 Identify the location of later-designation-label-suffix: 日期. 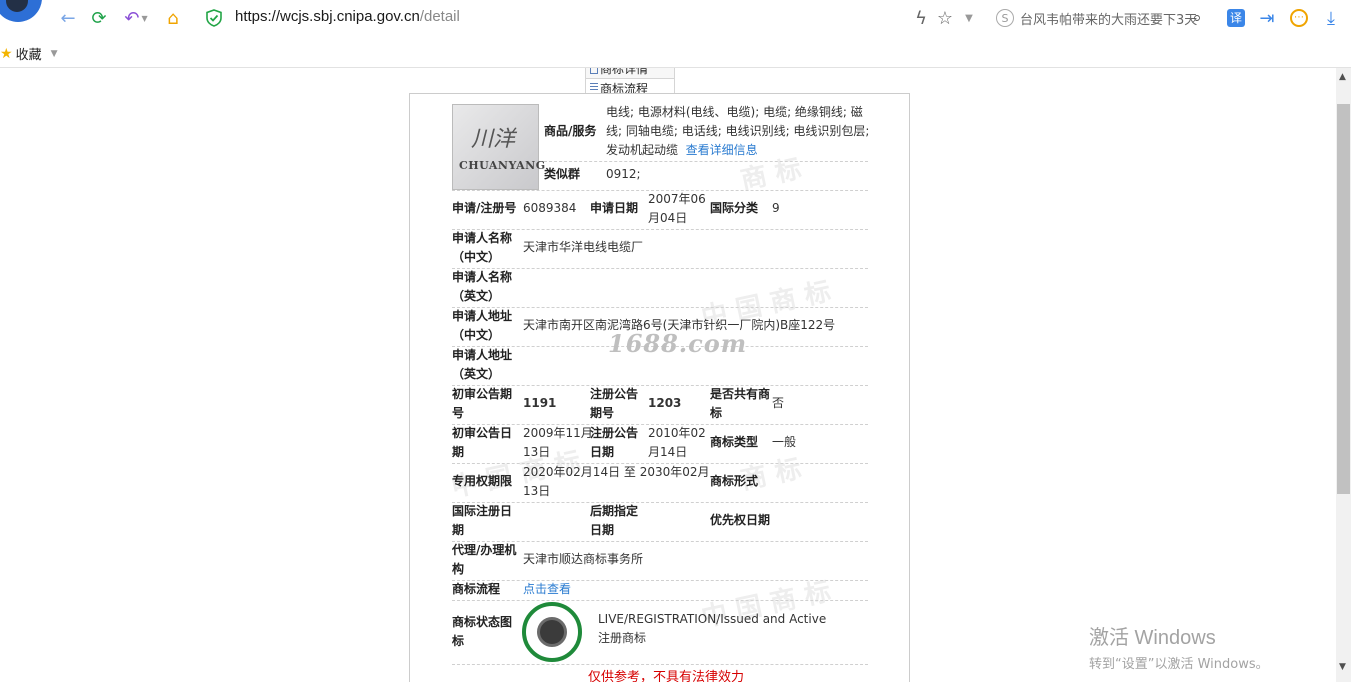
(602, 530).